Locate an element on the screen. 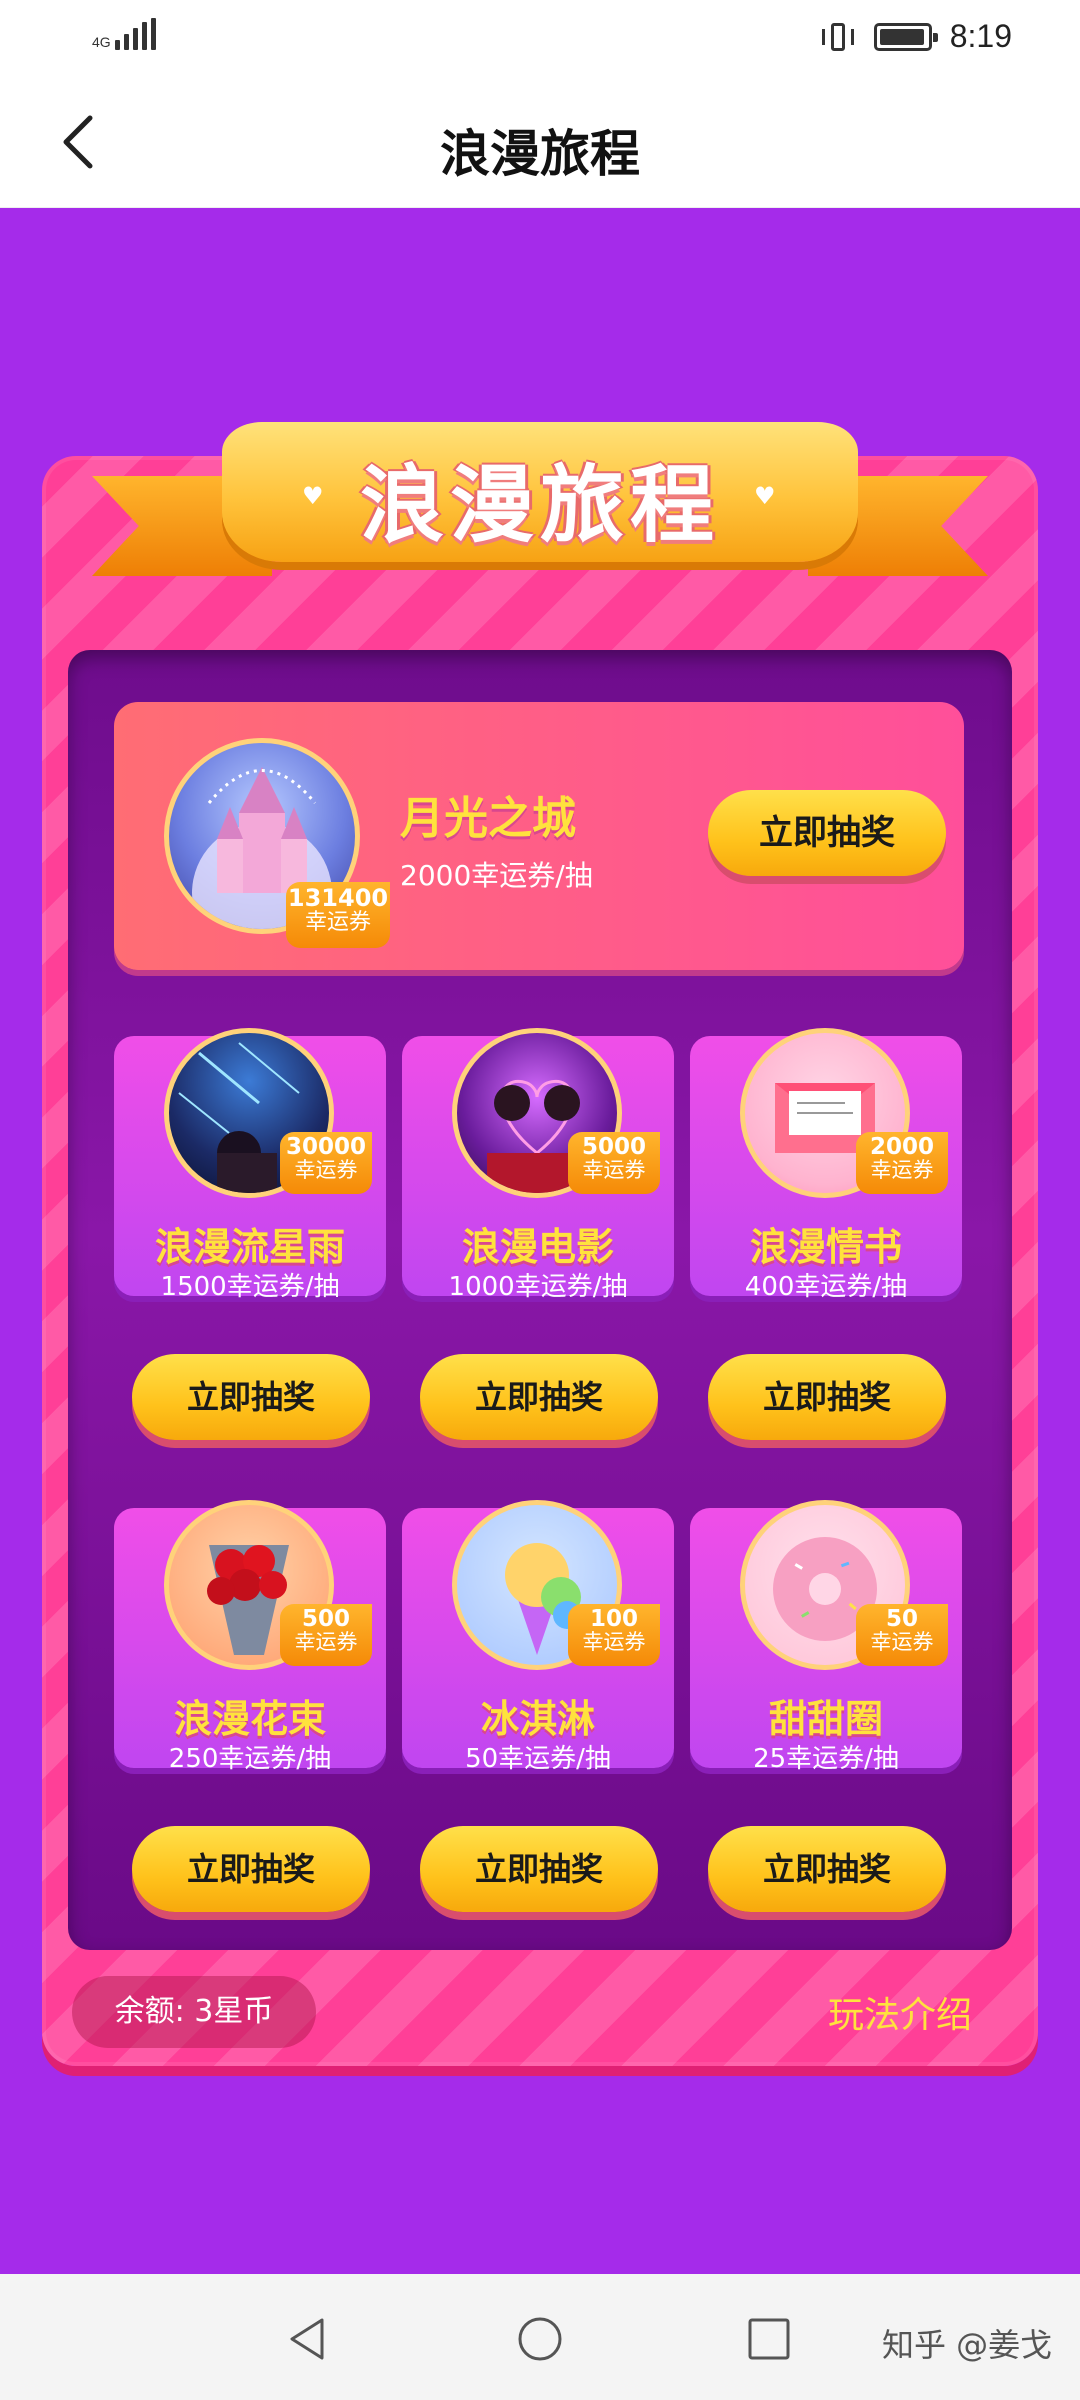  network-type: 4G is located at coordinates (101, 42).